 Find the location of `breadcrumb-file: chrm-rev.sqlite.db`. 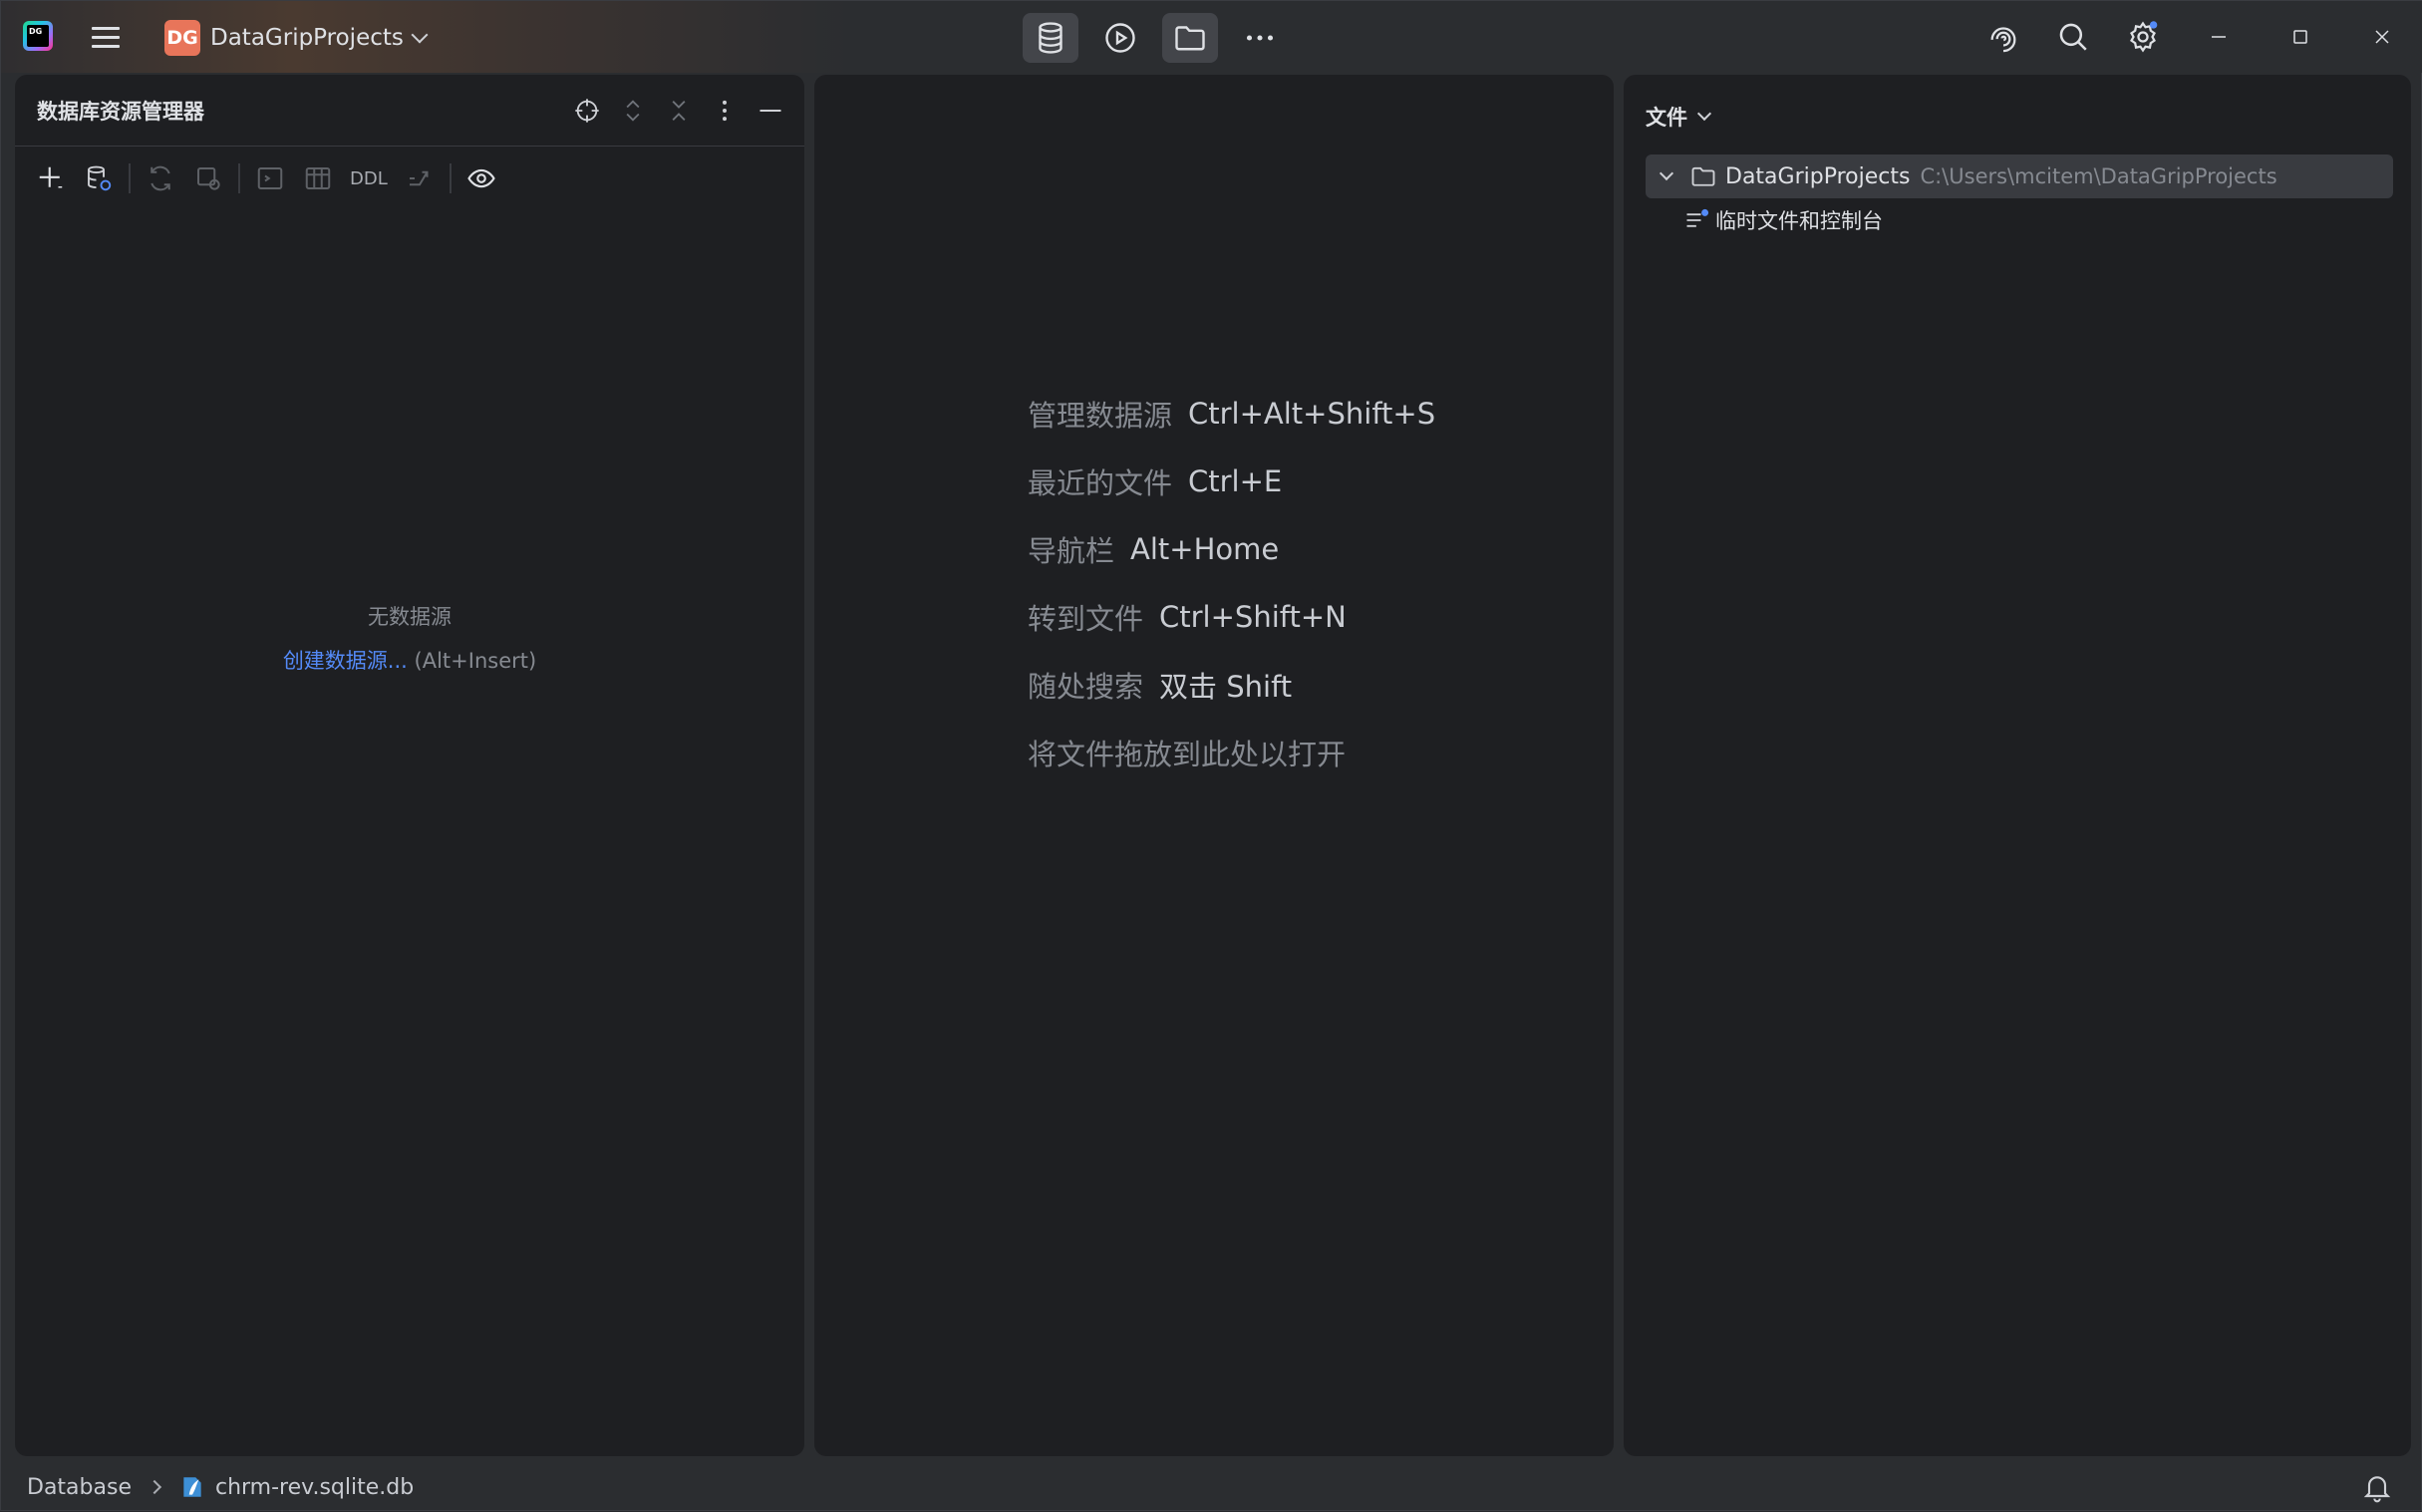

breadcrumb-file: chrm-rev.sqlite.db is located at coordinates (314, 1487).